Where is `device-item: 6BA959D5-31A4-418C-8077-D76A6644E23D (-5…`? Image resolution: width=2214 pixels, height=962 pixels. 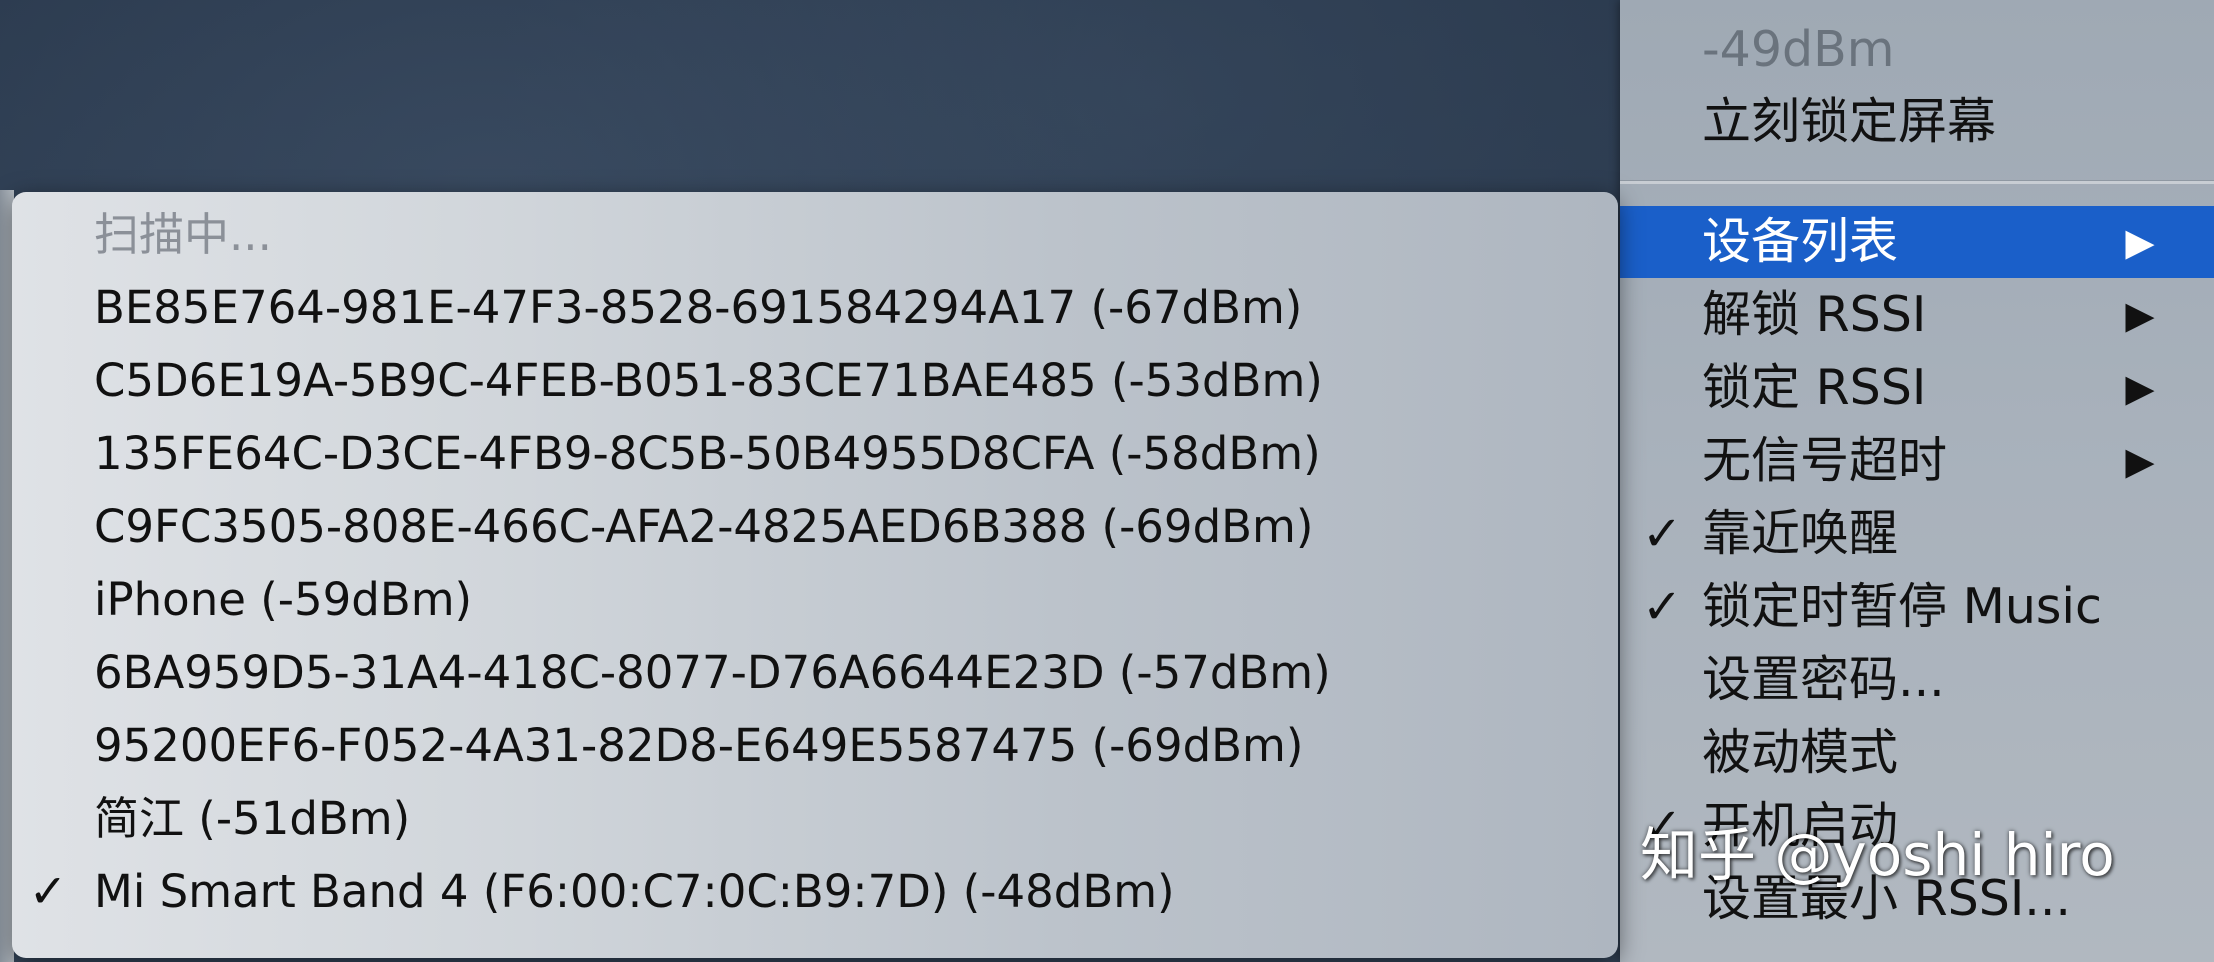
device-item: 6BA959D5-31A4-418C-8077-D76A6644E23D (-5… is located at coordinates (815, 672).